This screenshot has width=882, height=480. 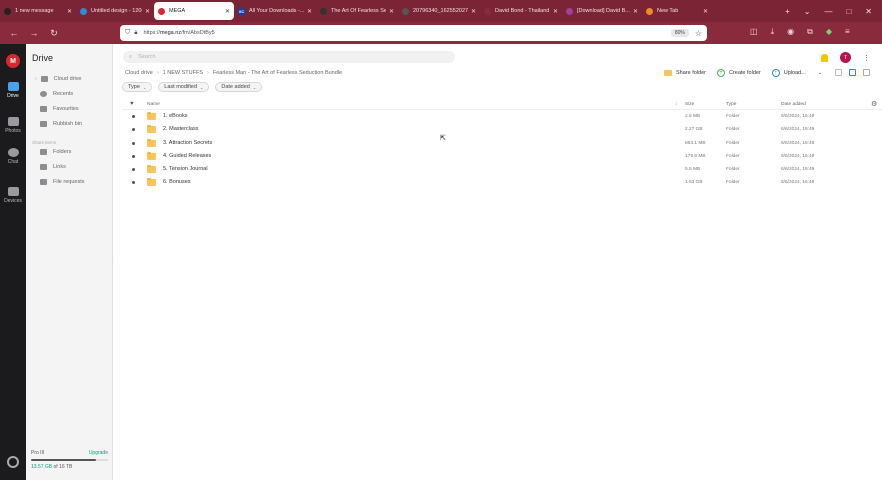 What do you see at coordinates (829, 32) in the screenshot?
I see `addon-icon: ◆` at bounding box center [829, 32].